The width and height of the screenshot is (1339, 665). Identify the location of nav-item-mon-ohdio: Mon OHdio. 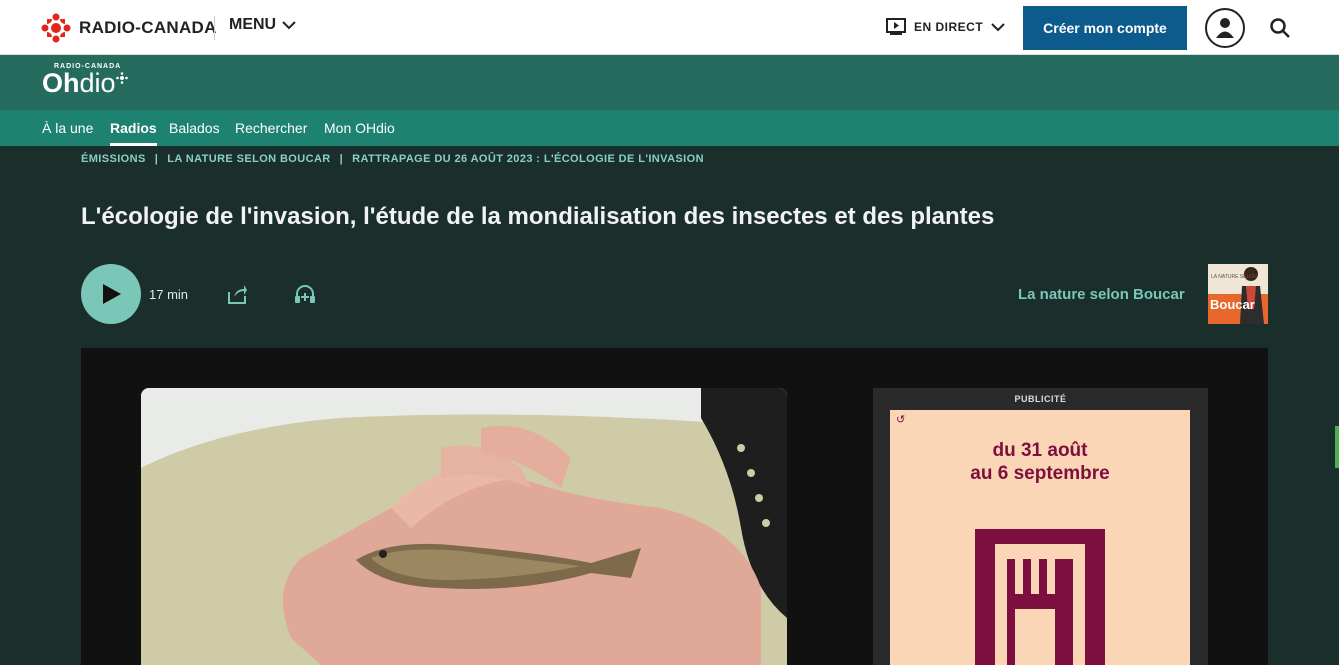
(359, 128).